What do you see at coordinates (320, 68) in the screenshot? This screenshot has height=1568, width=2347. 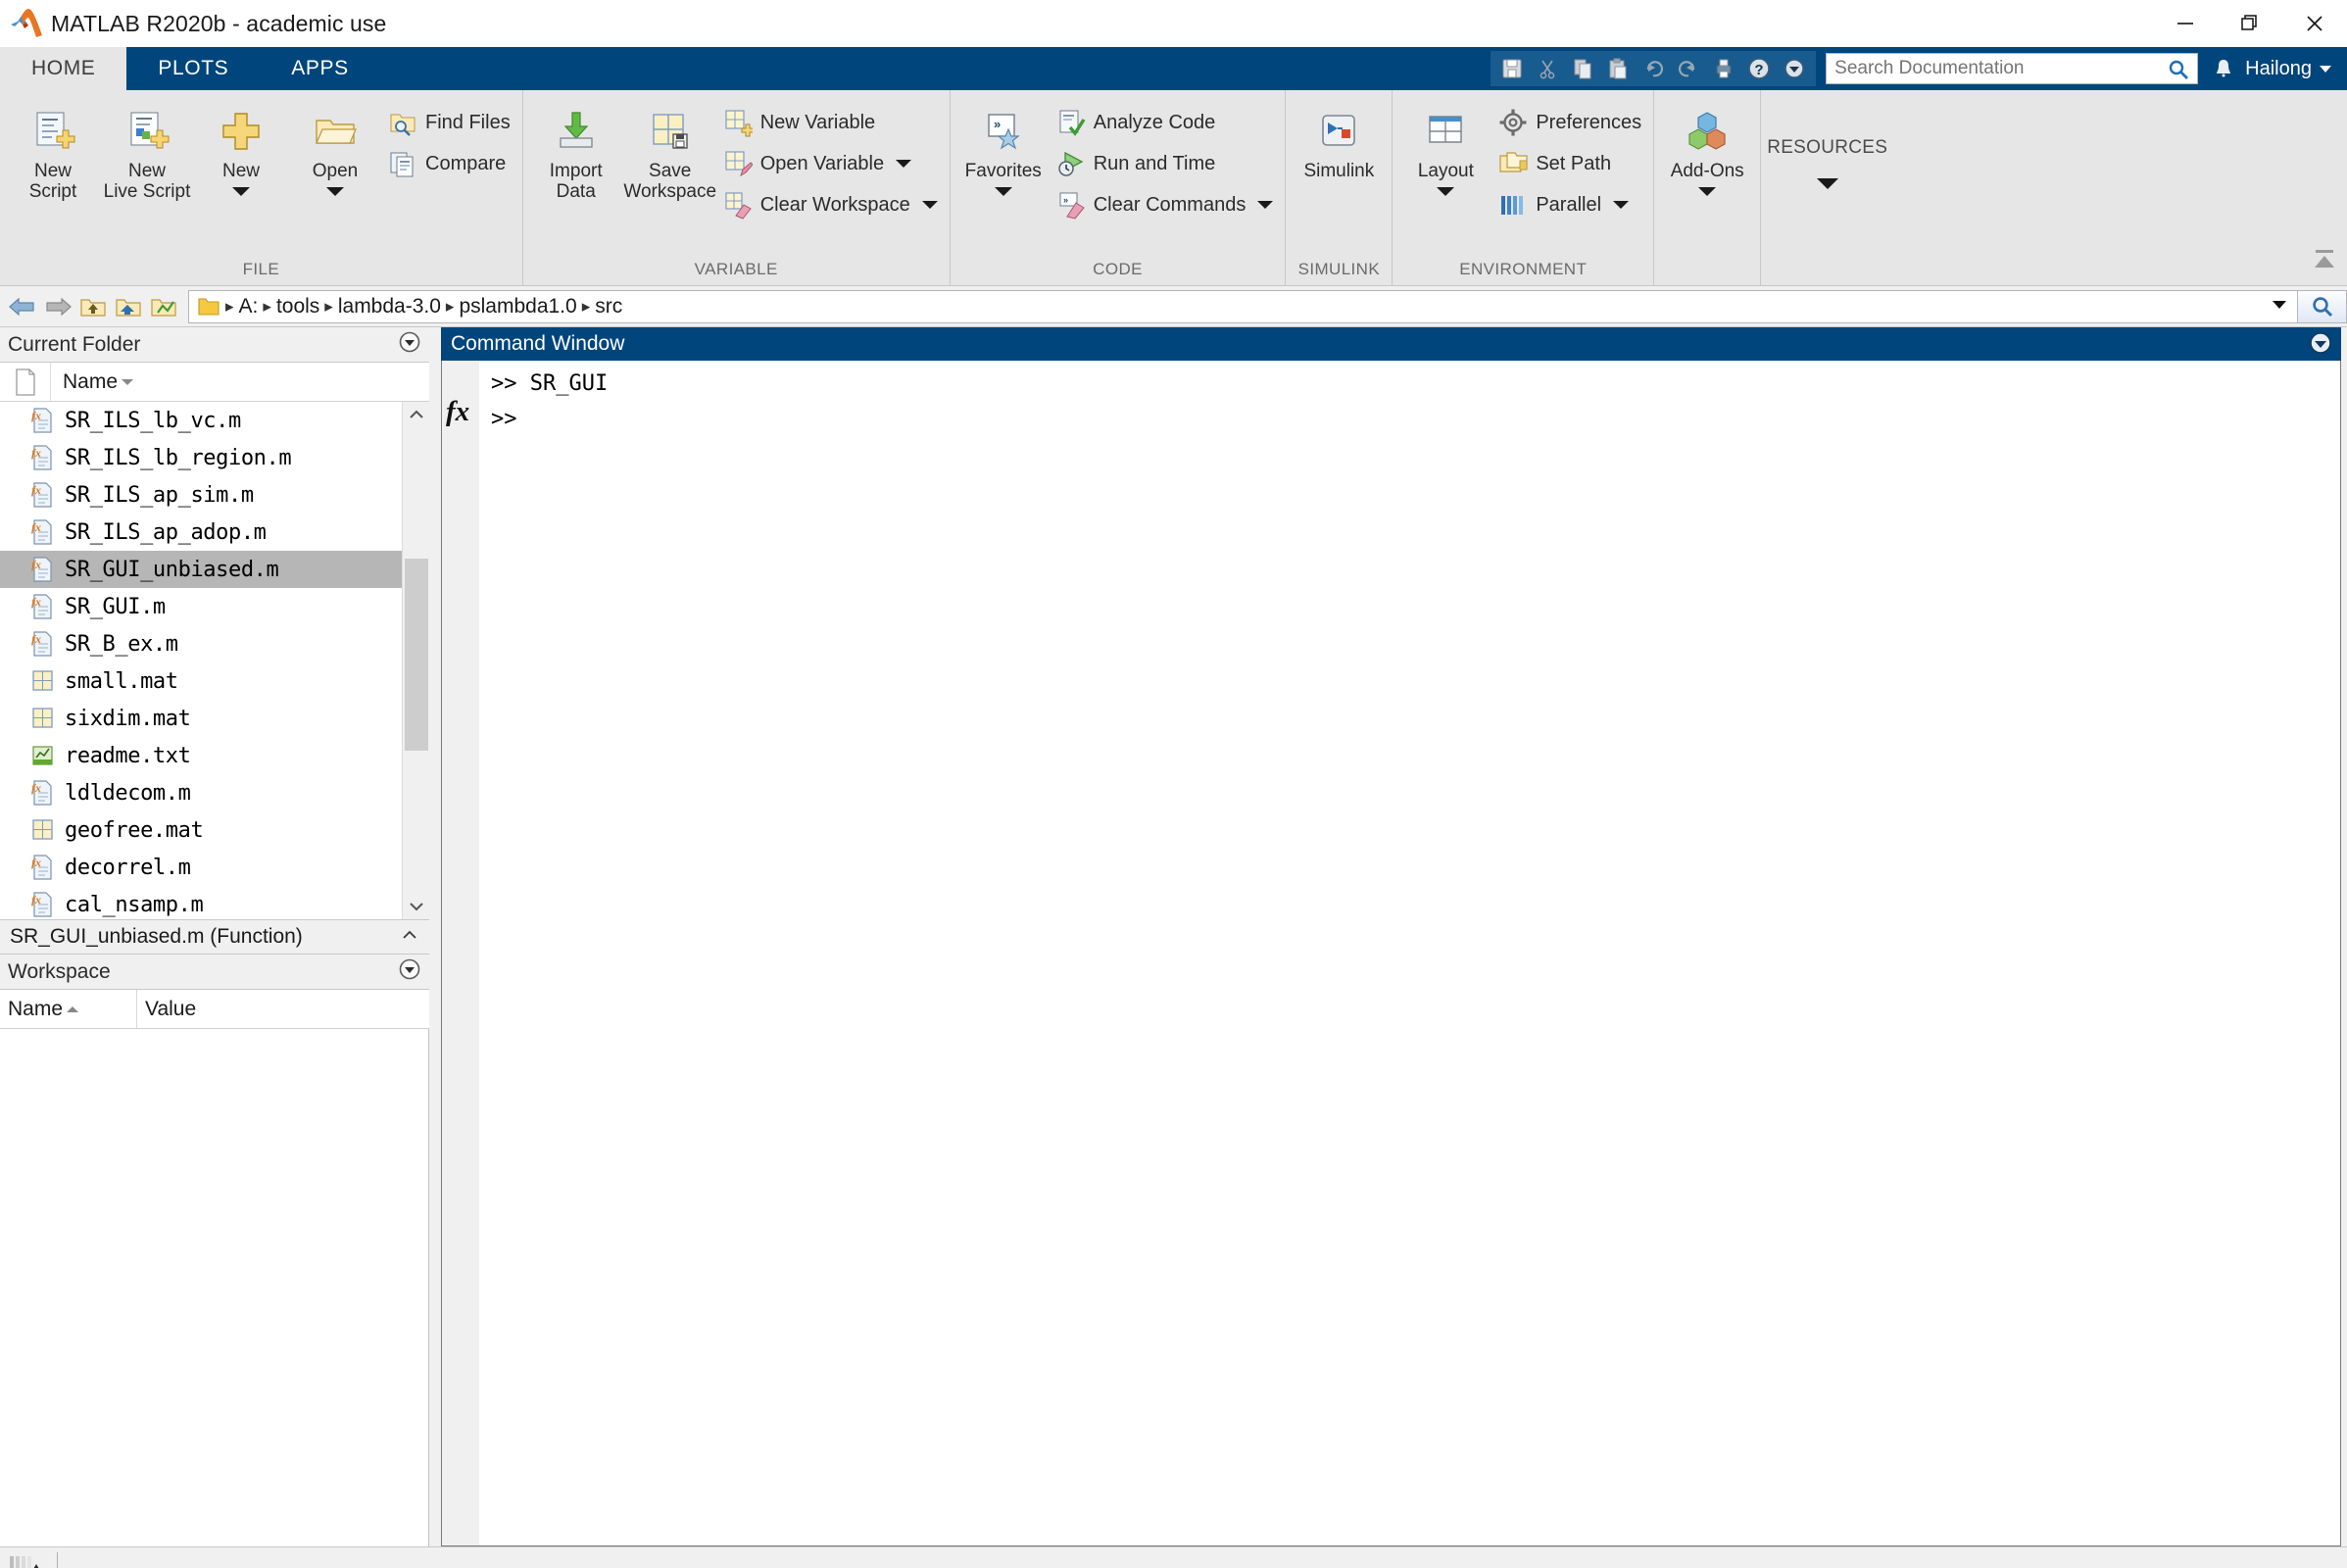 I see `tab-apps: APPS` at bounding box center [320, 68].